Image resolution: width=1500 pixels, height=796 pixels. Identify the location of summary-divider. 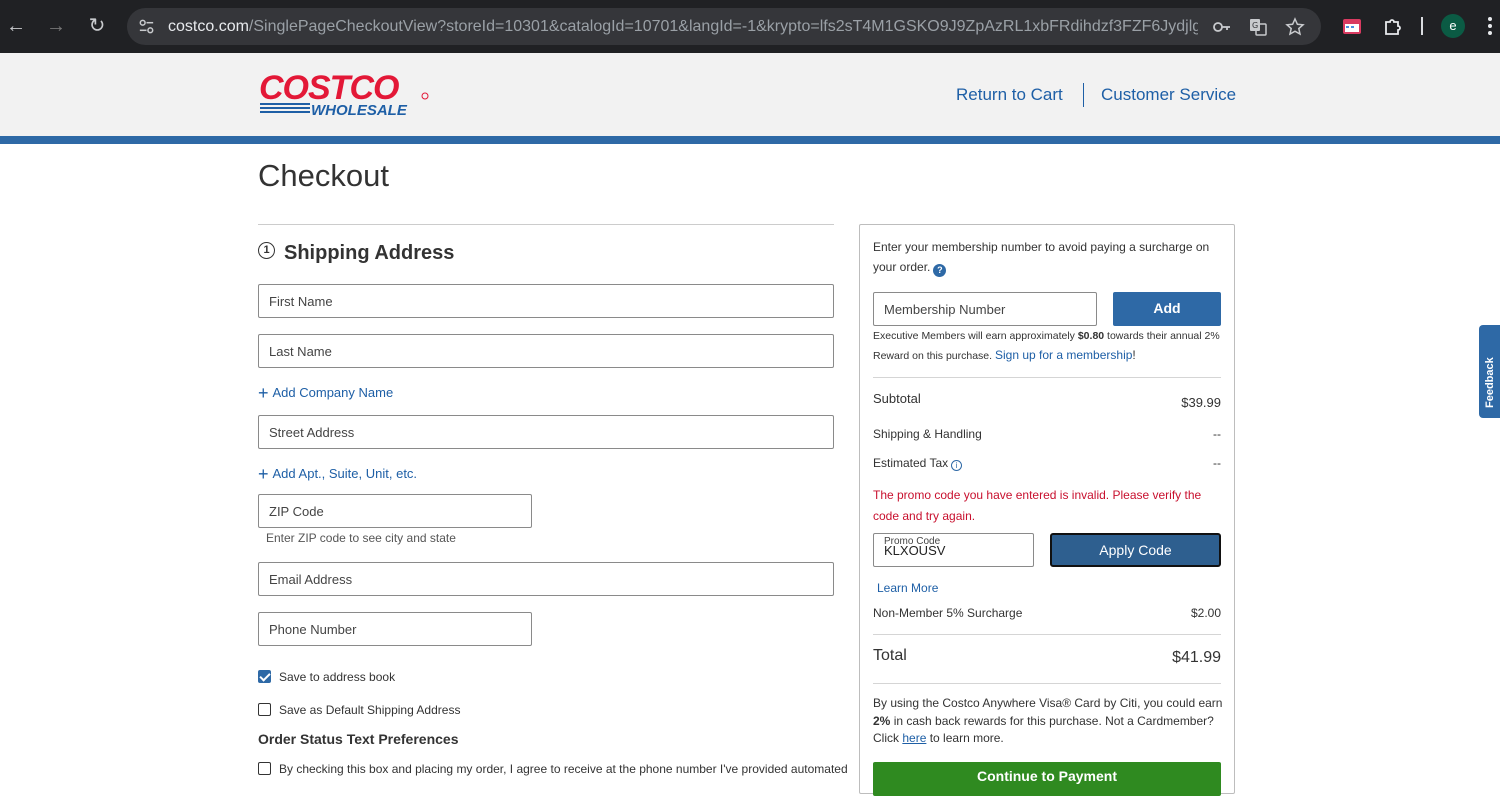
(1047, 377).